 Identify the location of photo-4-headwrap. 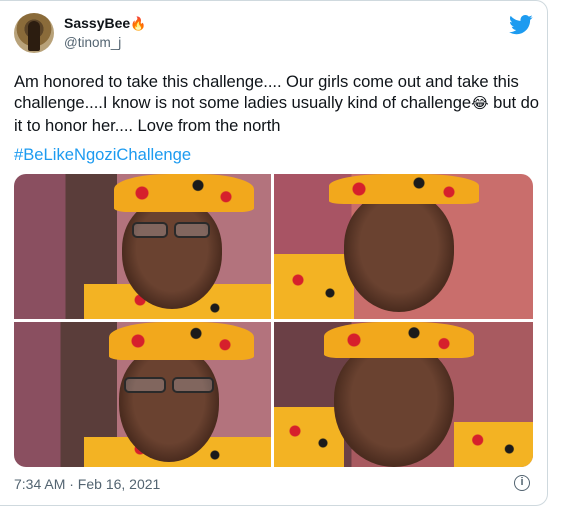
(399, 340).